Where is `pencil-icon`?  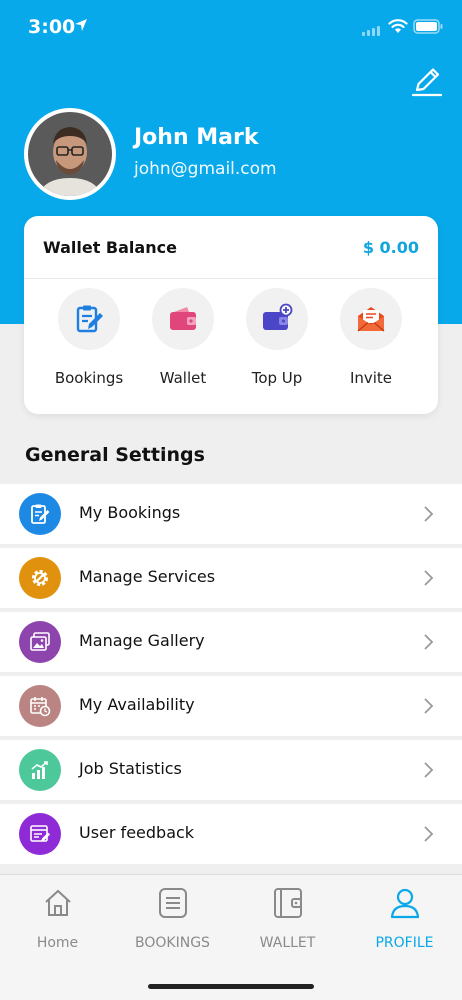 pencil-icon is located at coordinates (427, 82).